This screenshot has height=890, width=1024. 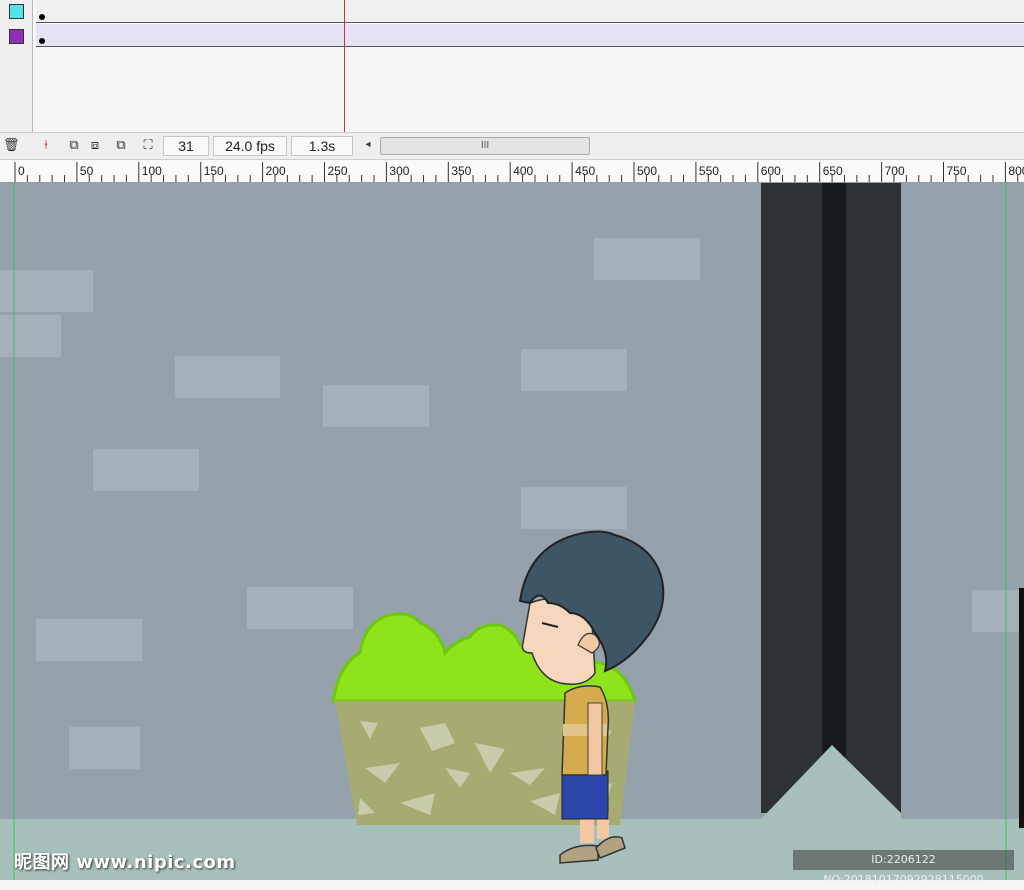 What do you see at coordinates (903, 868) in the screenshot?
I see `watermark-id-badge: ID:2206122 NO:20181017092928115000` at bounding box center [903, 868].